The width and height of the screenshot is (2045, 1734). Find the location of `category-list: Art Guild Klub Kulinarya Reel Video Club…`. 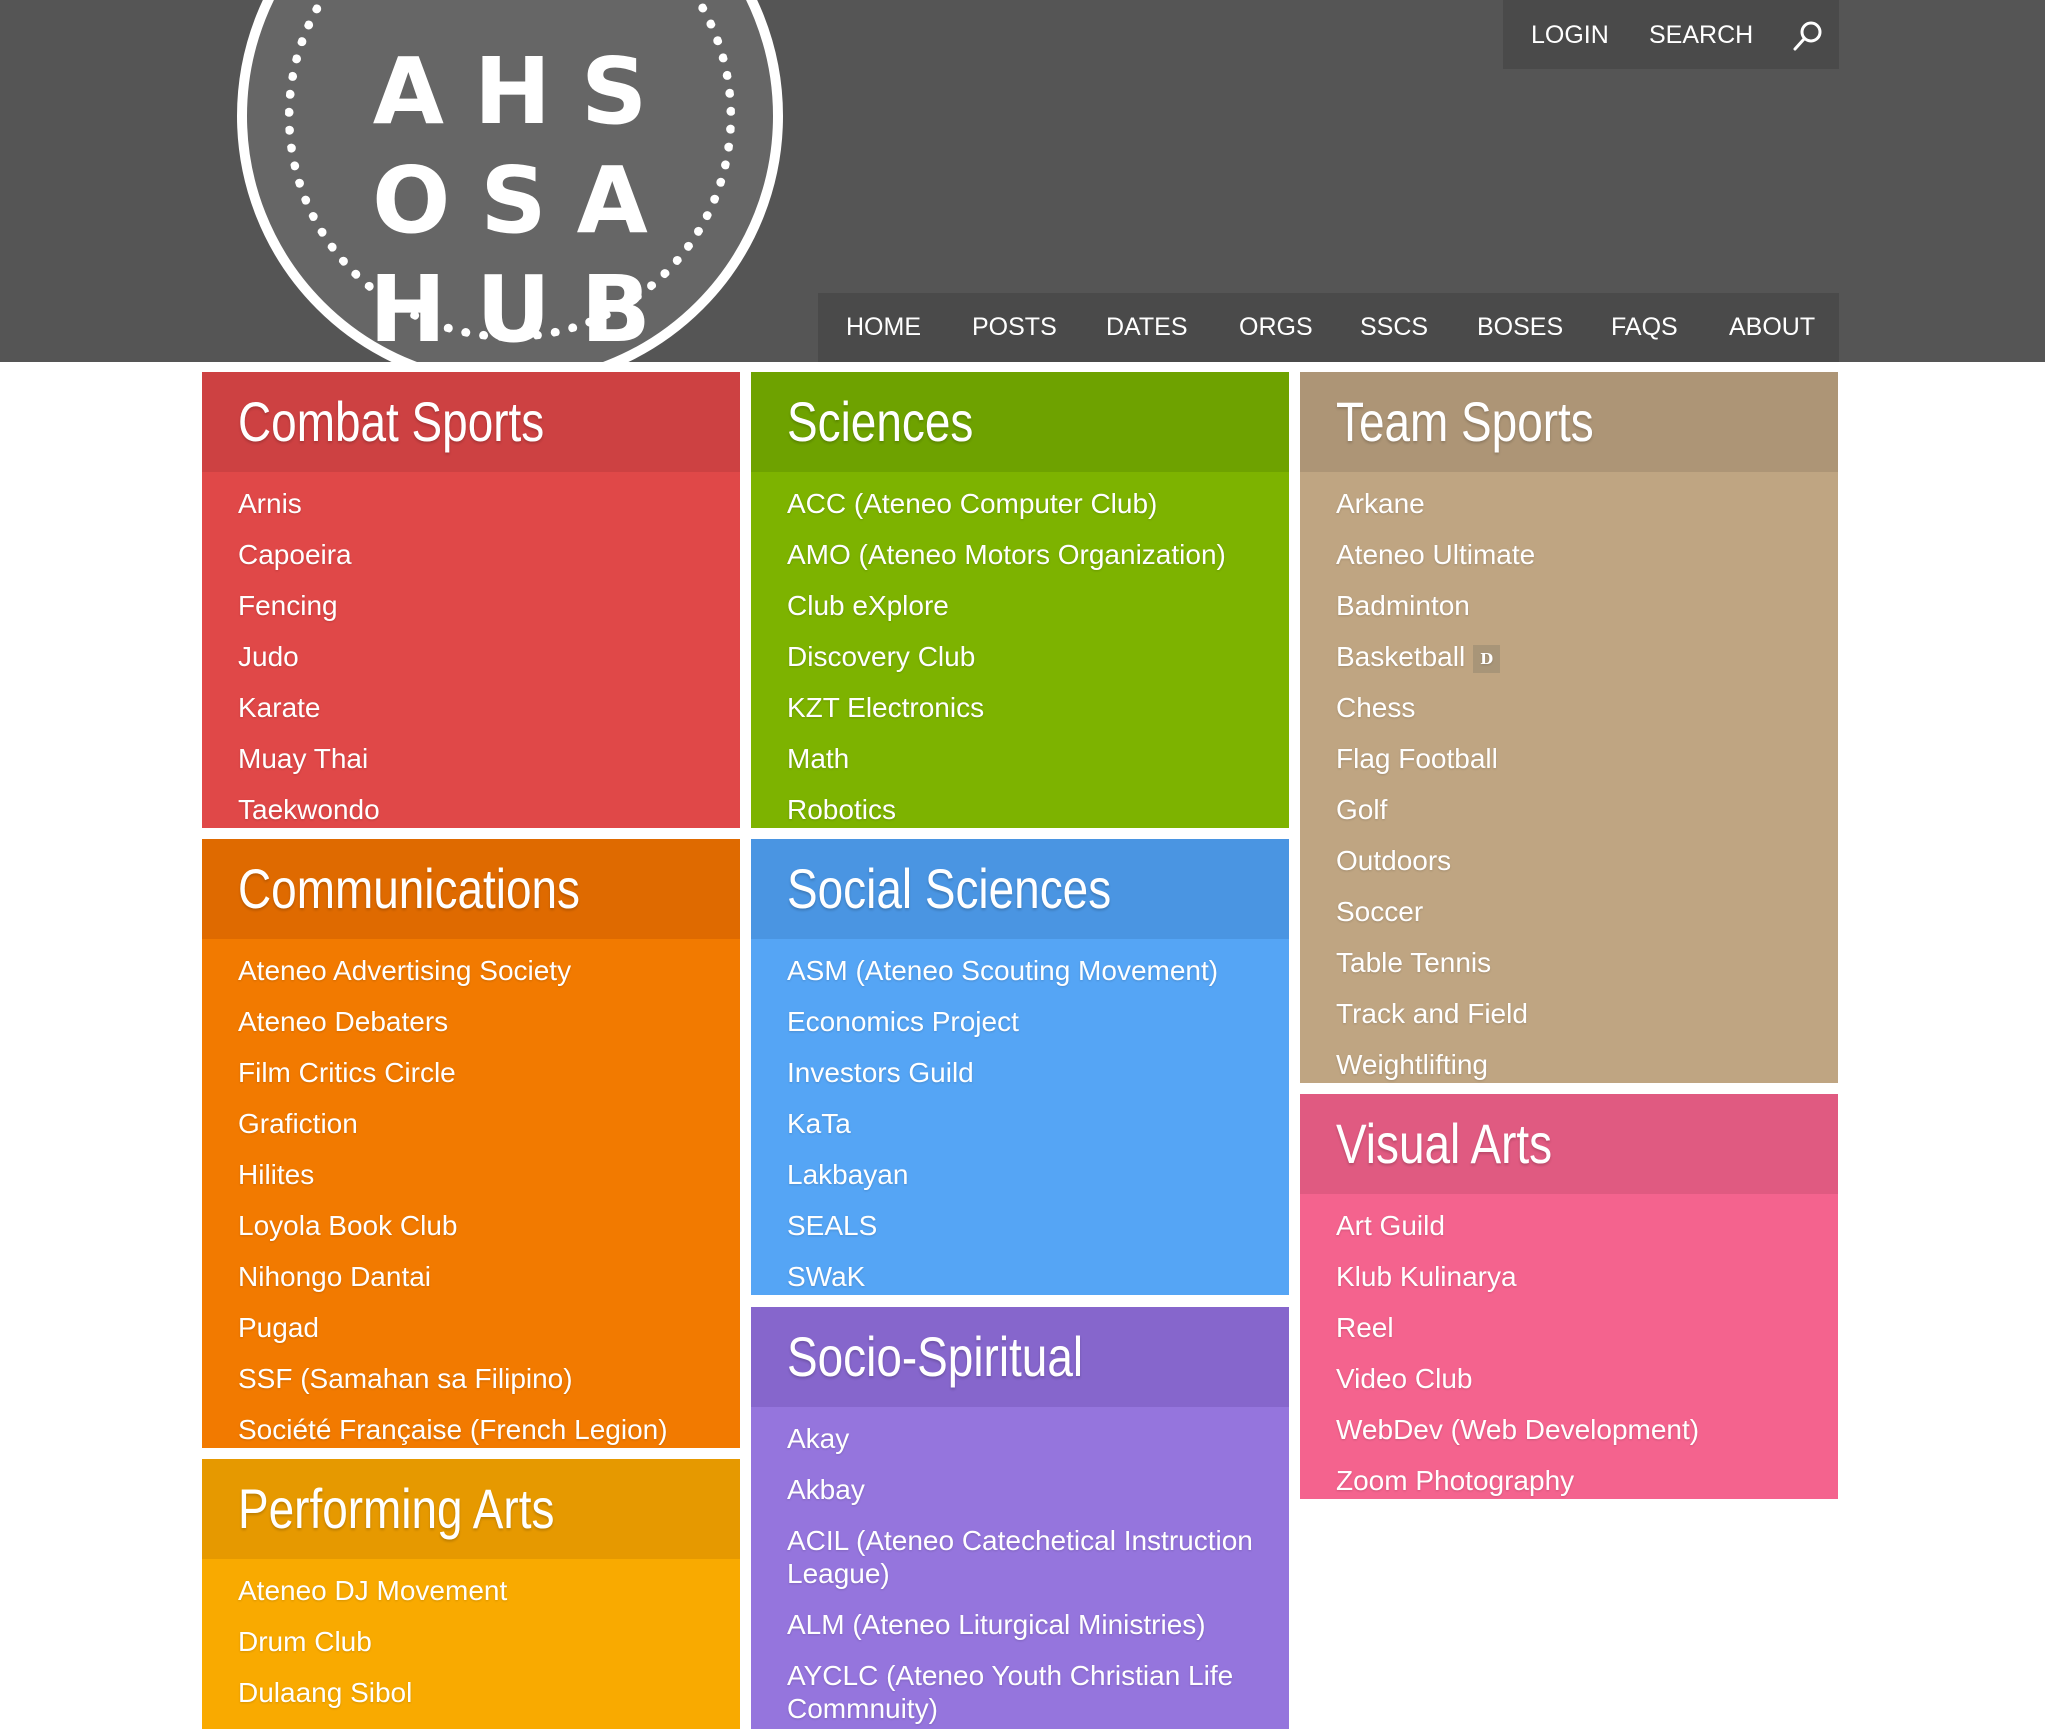

category-list: Art Guild Klub Kulinarya Reel Video Club… is located at coordinates (1569, 1350).